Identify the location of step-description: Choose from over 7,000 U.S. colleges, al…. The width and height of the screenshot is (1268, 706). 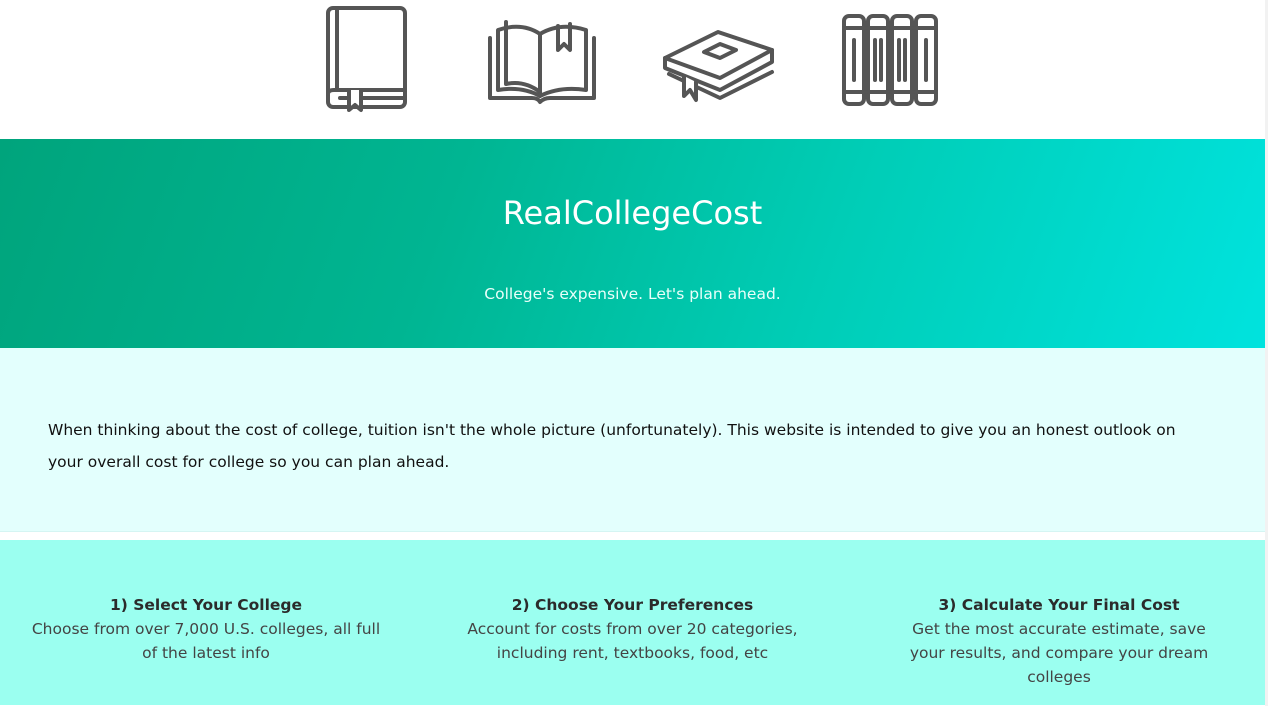
(206, 641).